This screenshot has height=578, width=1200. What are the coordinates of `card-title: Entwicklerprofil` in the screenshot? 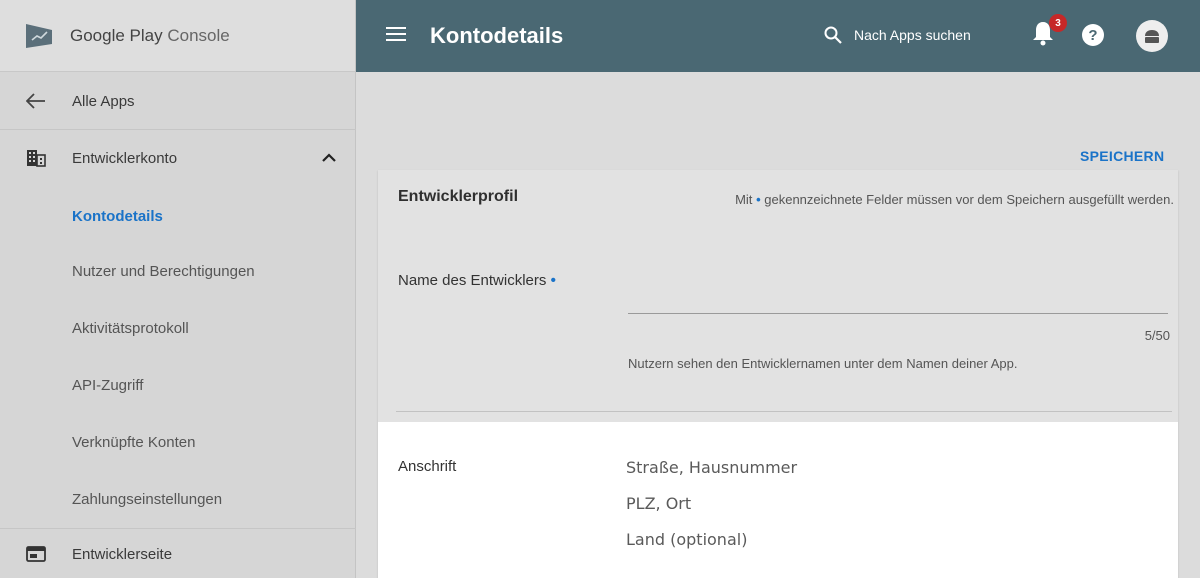 It's located at (458, 196).